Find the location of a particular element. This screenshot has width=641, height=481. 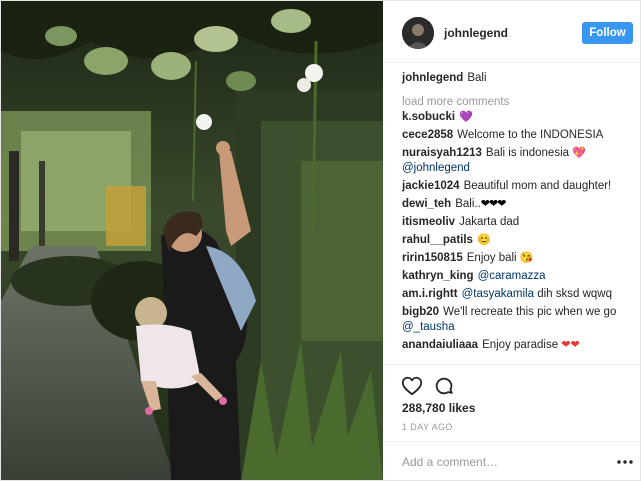

comment: itismeoliv Jakarta dad is located at coordinates (518, 222).